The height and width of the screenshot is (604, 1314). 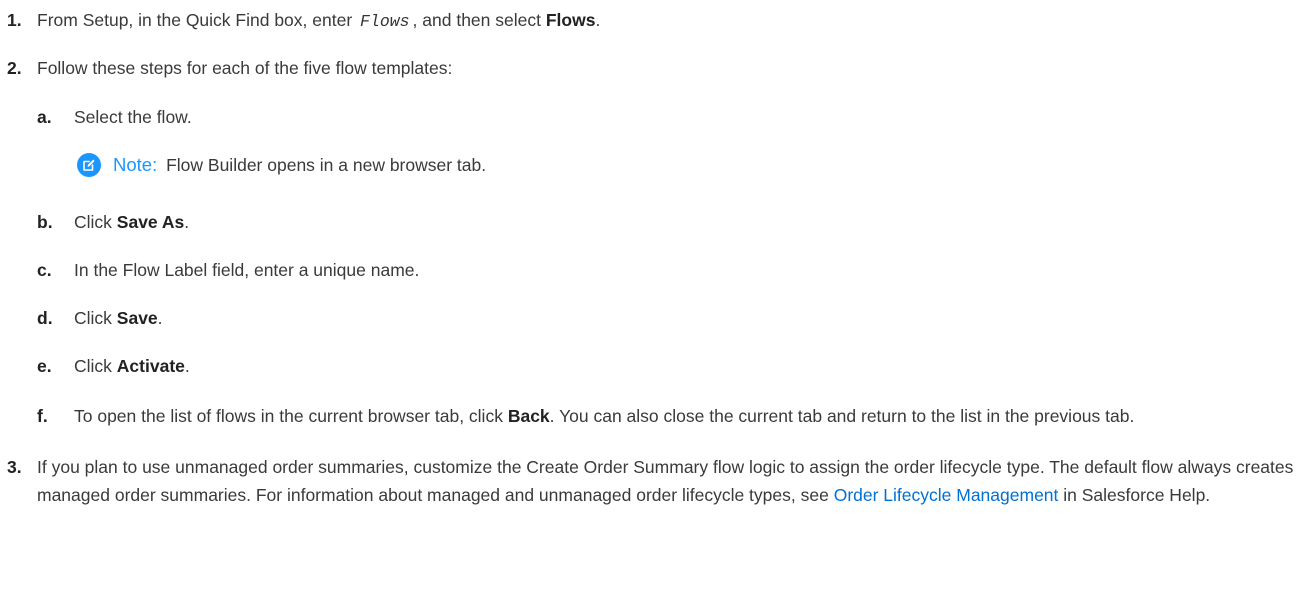 What do you see at coordinates (1137, 495) in the screenshot?
I see `step-text-post: in Salesforce Help.` at bounding box center [1137, 495].